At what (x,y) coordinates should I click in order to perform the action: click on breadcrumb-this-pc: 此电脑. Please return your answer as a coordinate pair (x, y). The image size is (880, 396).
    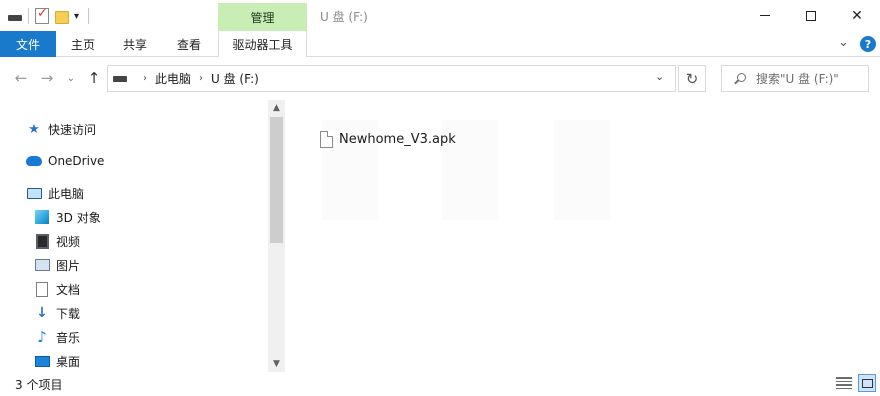
    Looking at the image, I should click on (173, 78).